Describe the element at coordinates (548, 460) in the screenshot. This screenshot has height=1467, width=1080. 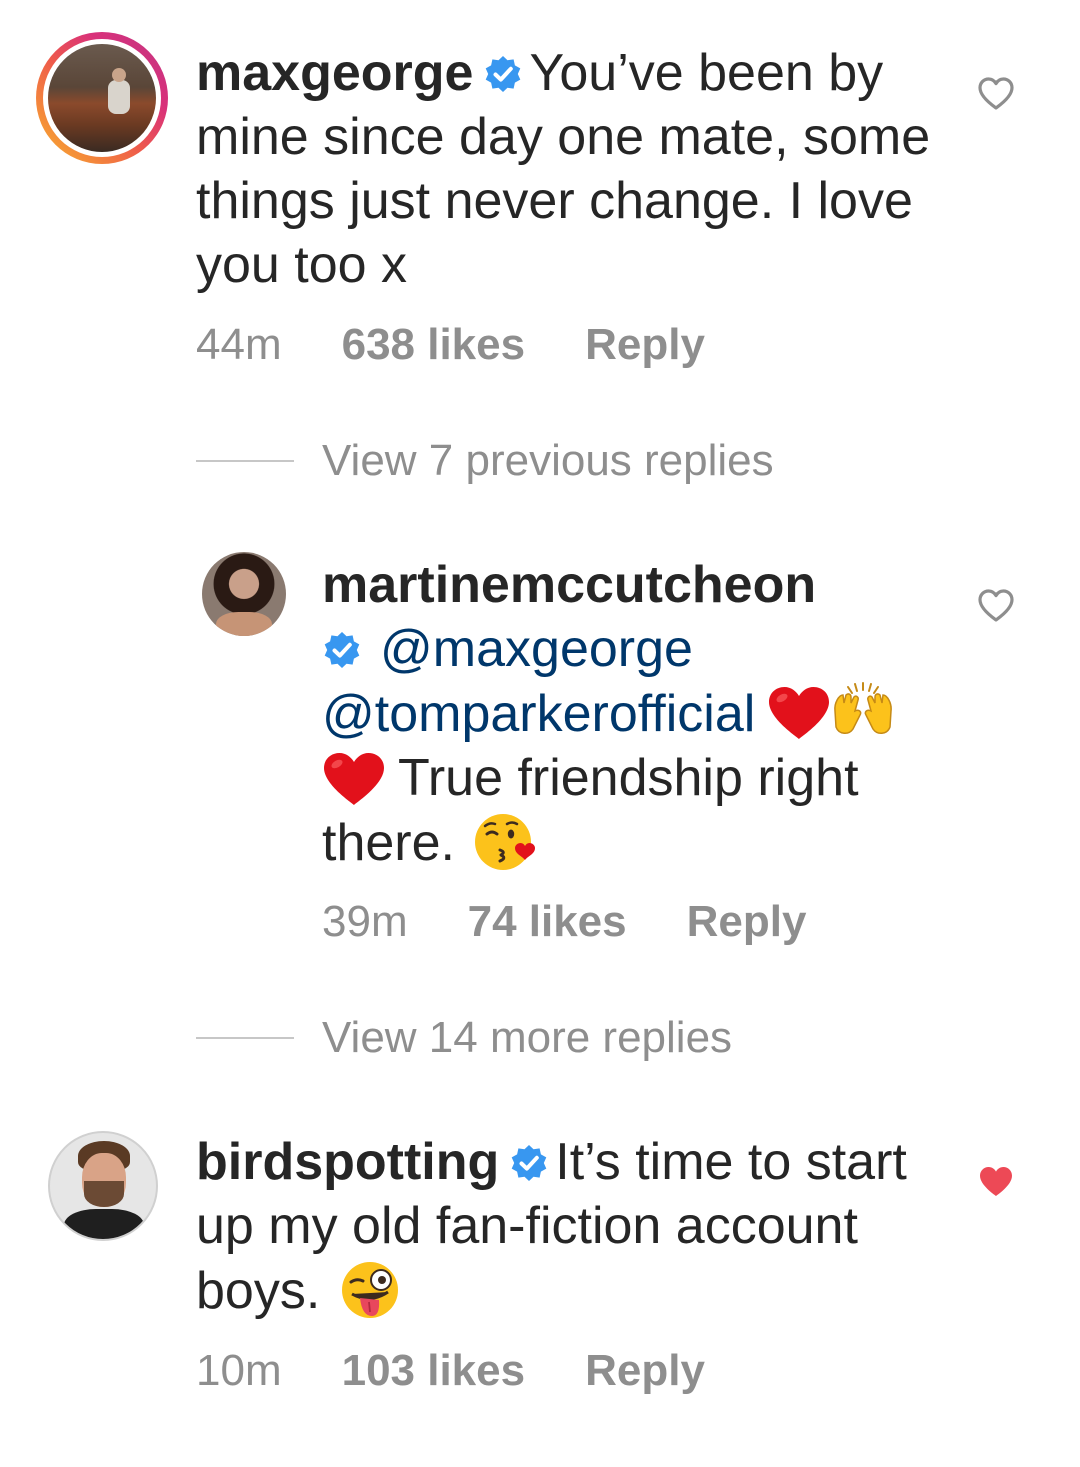
I see `view-previous-replies-label: View 7 previous replies` at that location.